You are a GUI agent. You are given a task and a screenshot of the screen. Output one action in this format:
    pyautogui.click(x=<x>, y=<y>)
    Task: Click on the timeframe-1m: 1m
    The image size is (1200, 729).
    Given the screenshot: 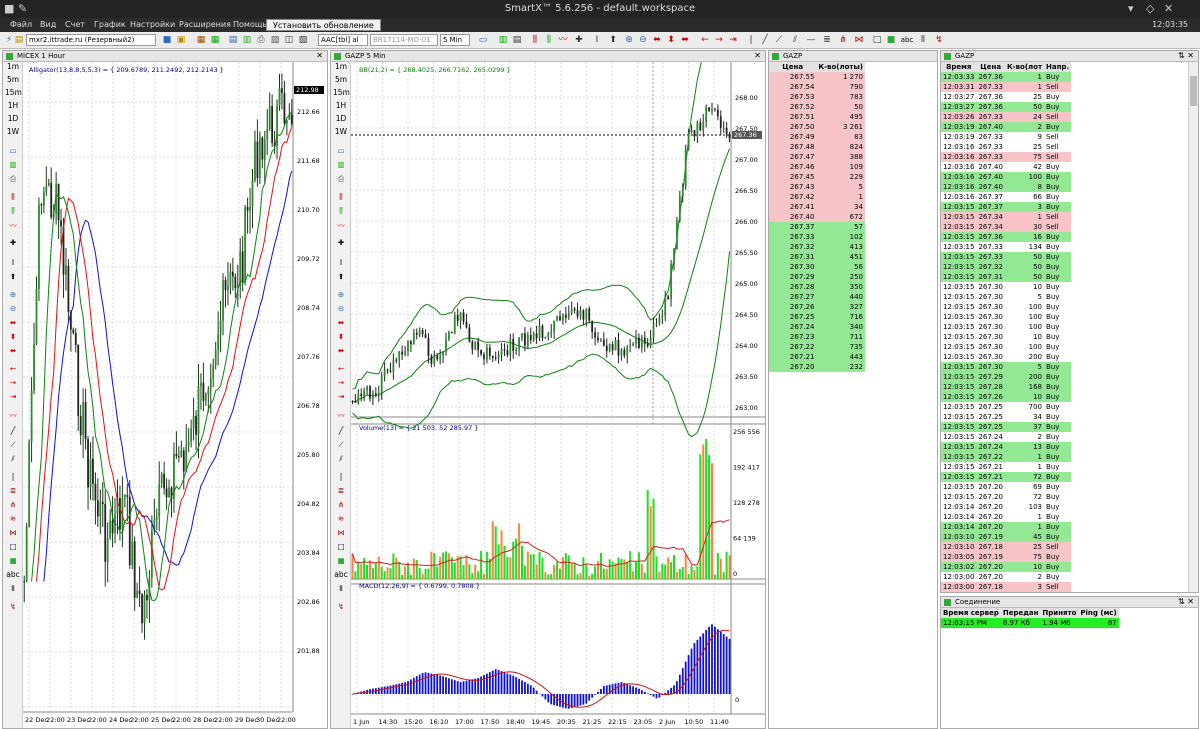 What is the action you would take?
    pyautogui.click(x=341, y=66)
    